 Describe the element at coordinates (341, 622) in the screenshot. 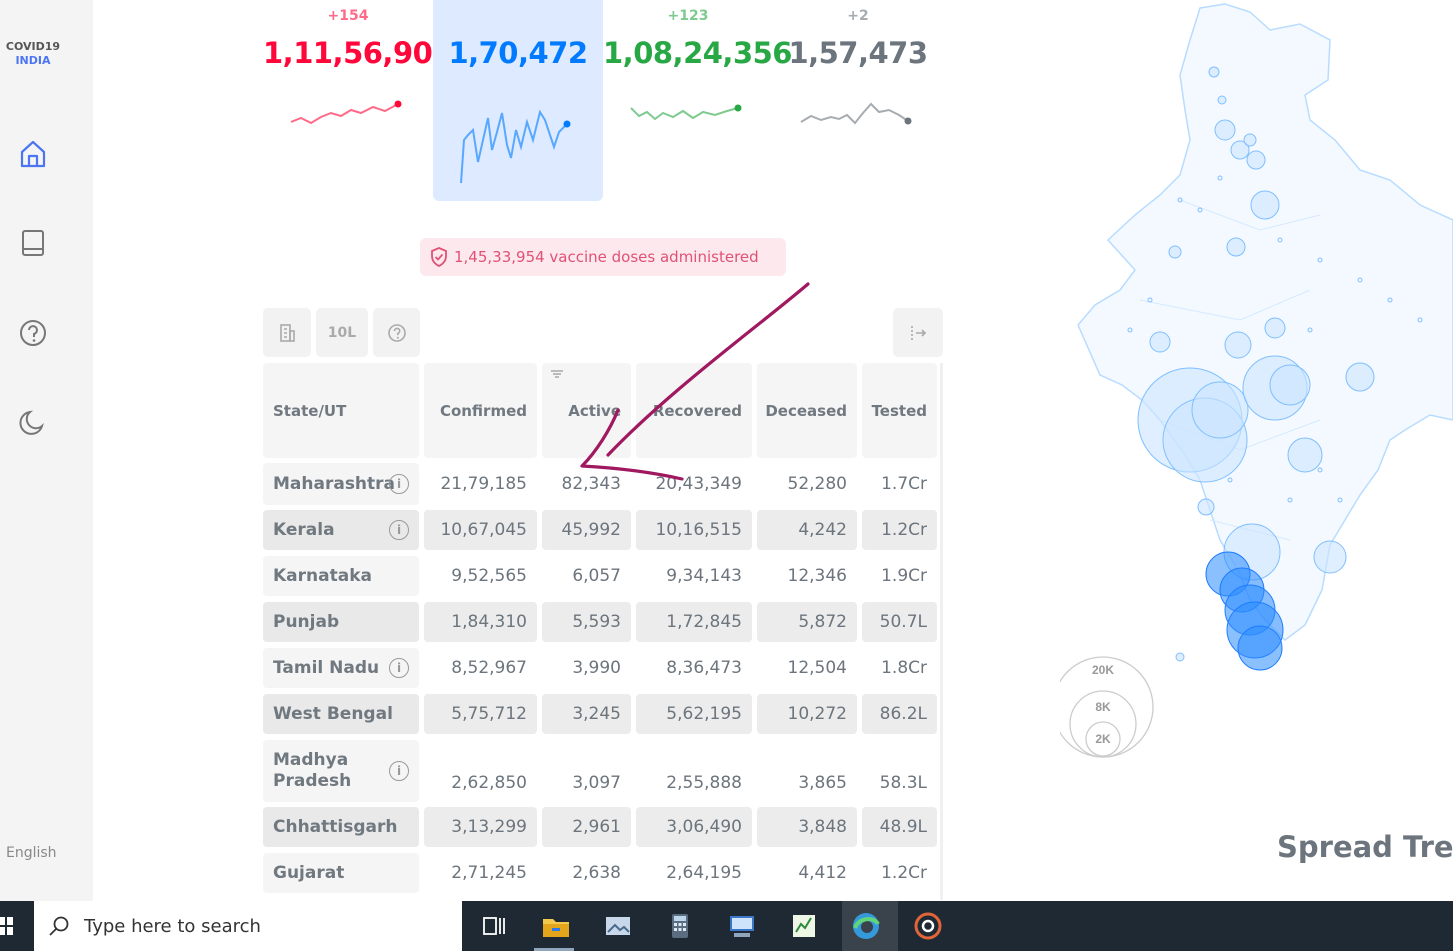

I see `table-row-state: Punjab` at that location.